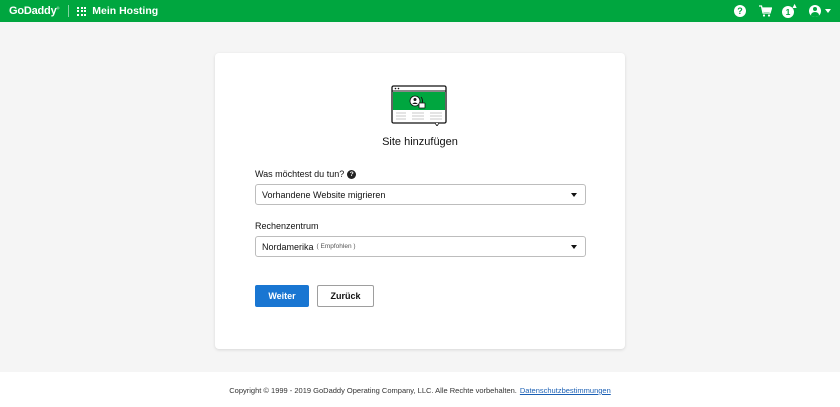 The image size is (840, 407). Describe the element at coordinates (420, 142) in the screenshot. I see `page-title: Site hinzufügen` at that location.